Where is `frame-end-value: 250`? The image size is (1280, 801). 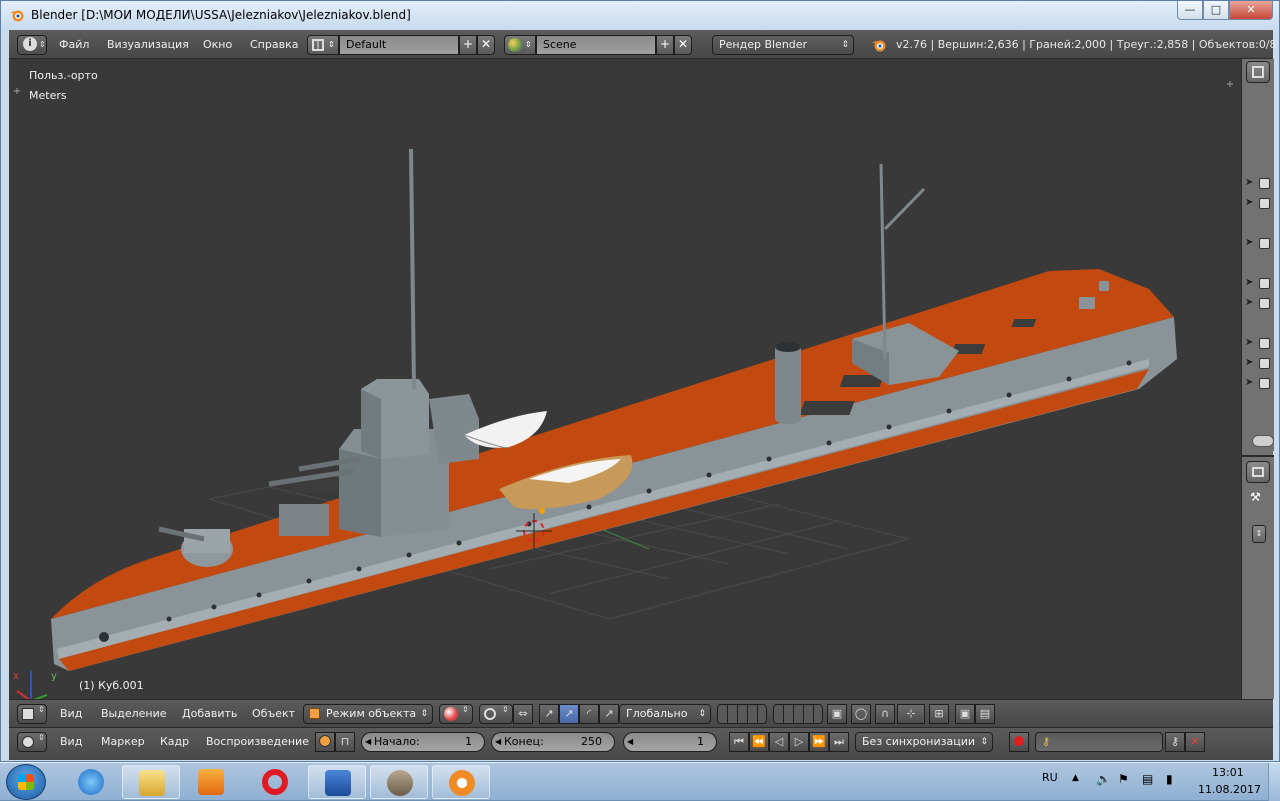 frame-end-value: 250 is located at coordinates (591, 741).